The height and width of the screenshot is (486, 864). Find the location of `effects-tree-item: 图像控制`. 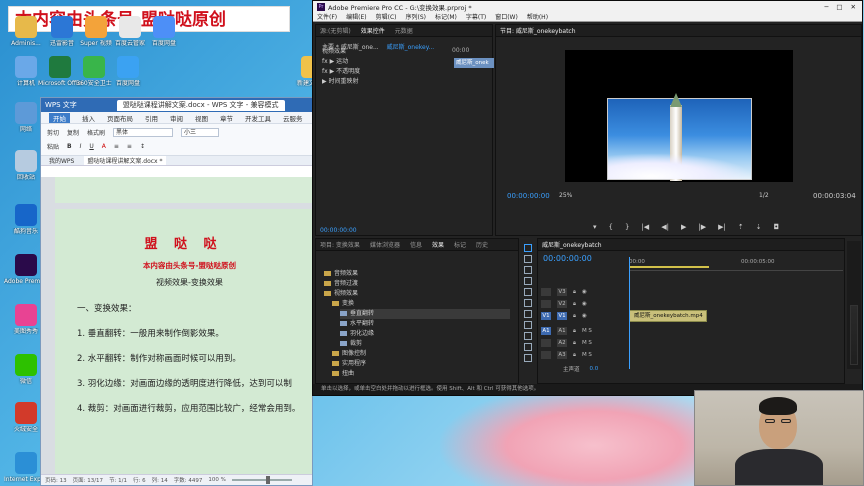

effects-tree-item: 图像控制 is located at coordinates (349, 354).